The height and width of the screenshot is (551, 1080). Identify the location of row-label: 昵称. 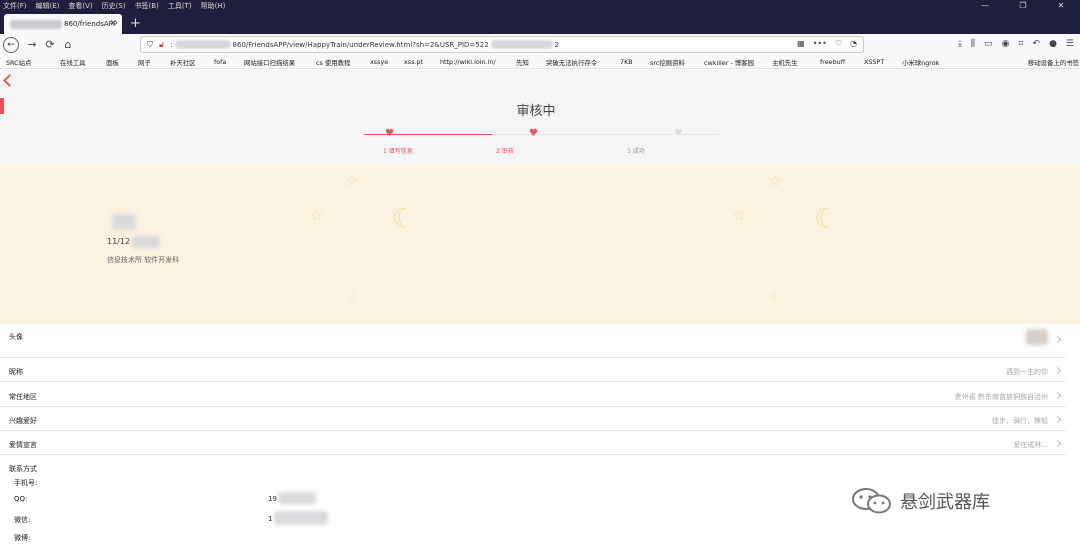
(16, 372).